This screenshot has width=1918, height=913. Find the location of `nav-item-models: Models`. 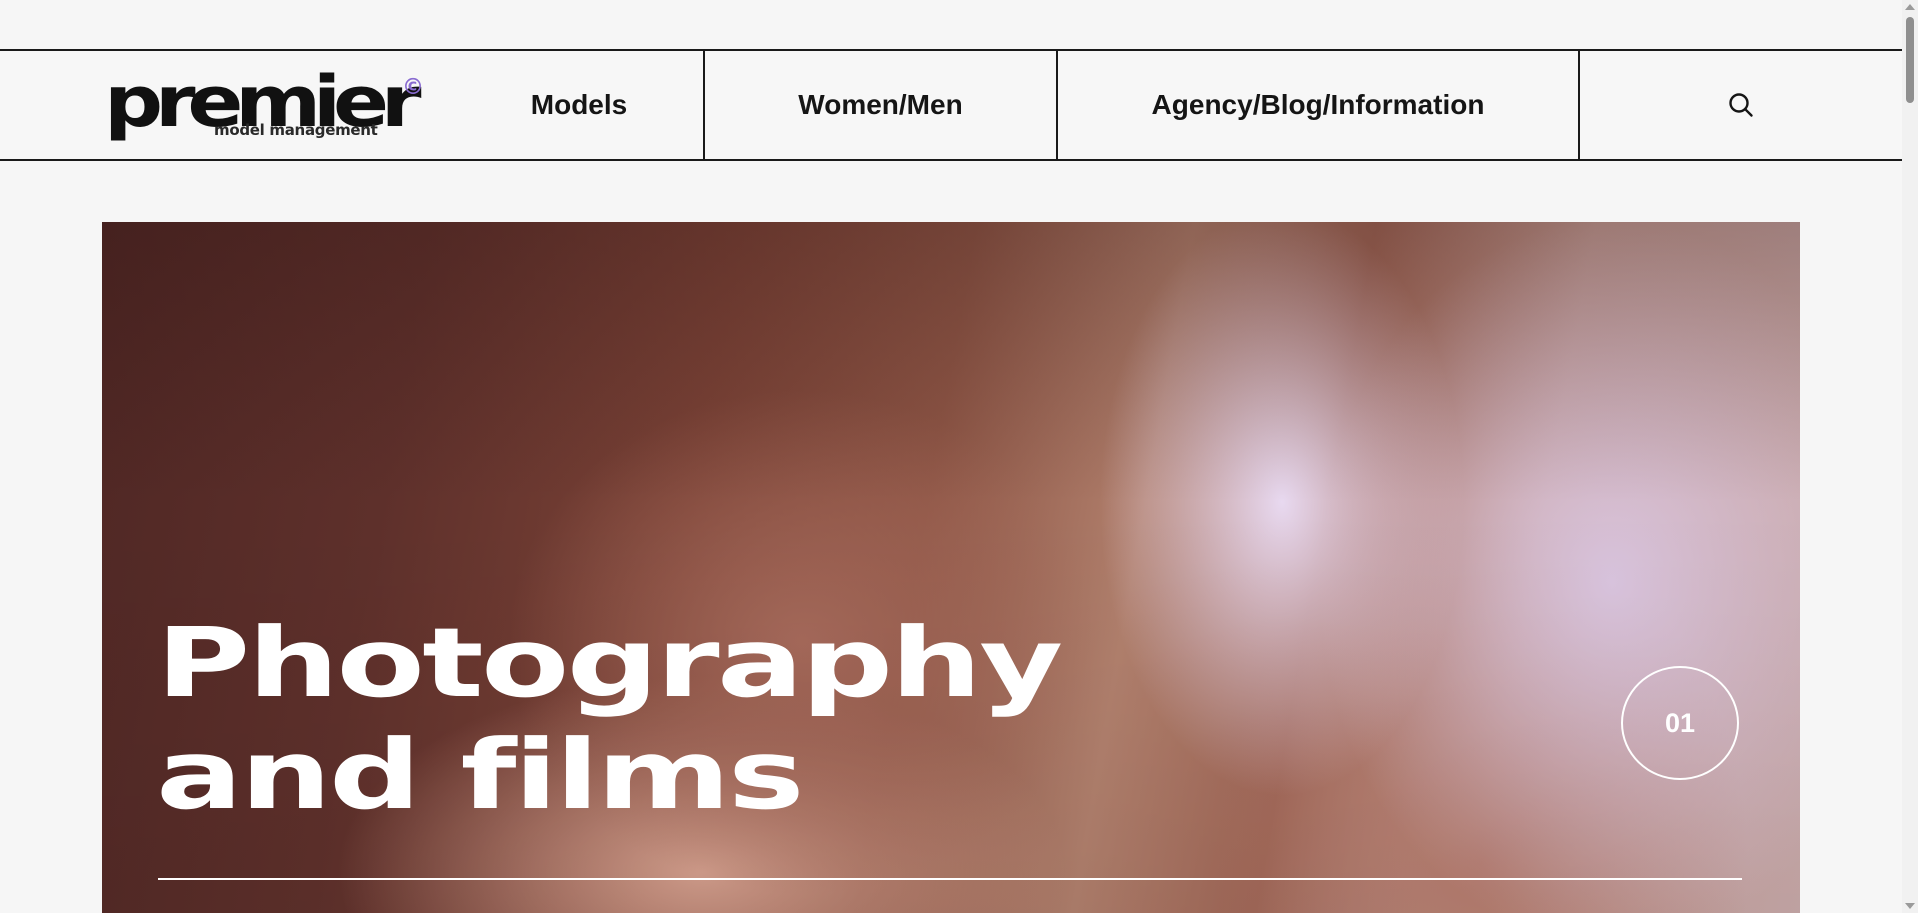

nav-item-models: Models is located at coordinates (580, 105).